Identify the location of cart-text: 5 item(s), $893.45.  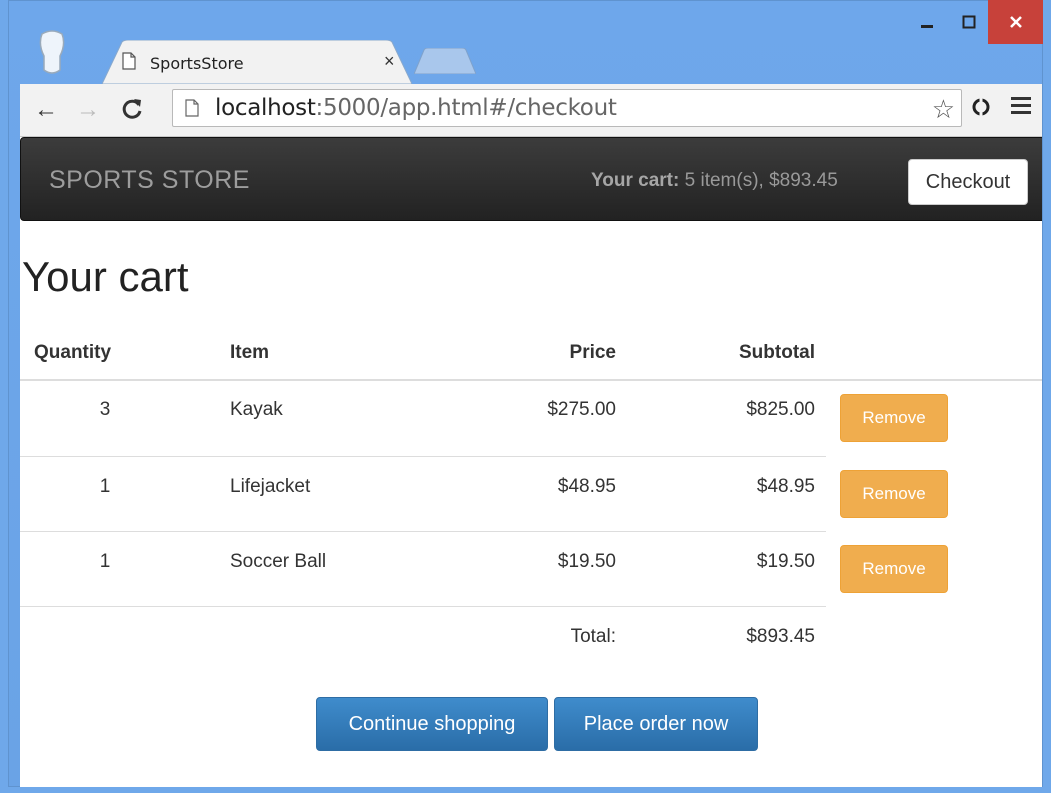
(758, 180).